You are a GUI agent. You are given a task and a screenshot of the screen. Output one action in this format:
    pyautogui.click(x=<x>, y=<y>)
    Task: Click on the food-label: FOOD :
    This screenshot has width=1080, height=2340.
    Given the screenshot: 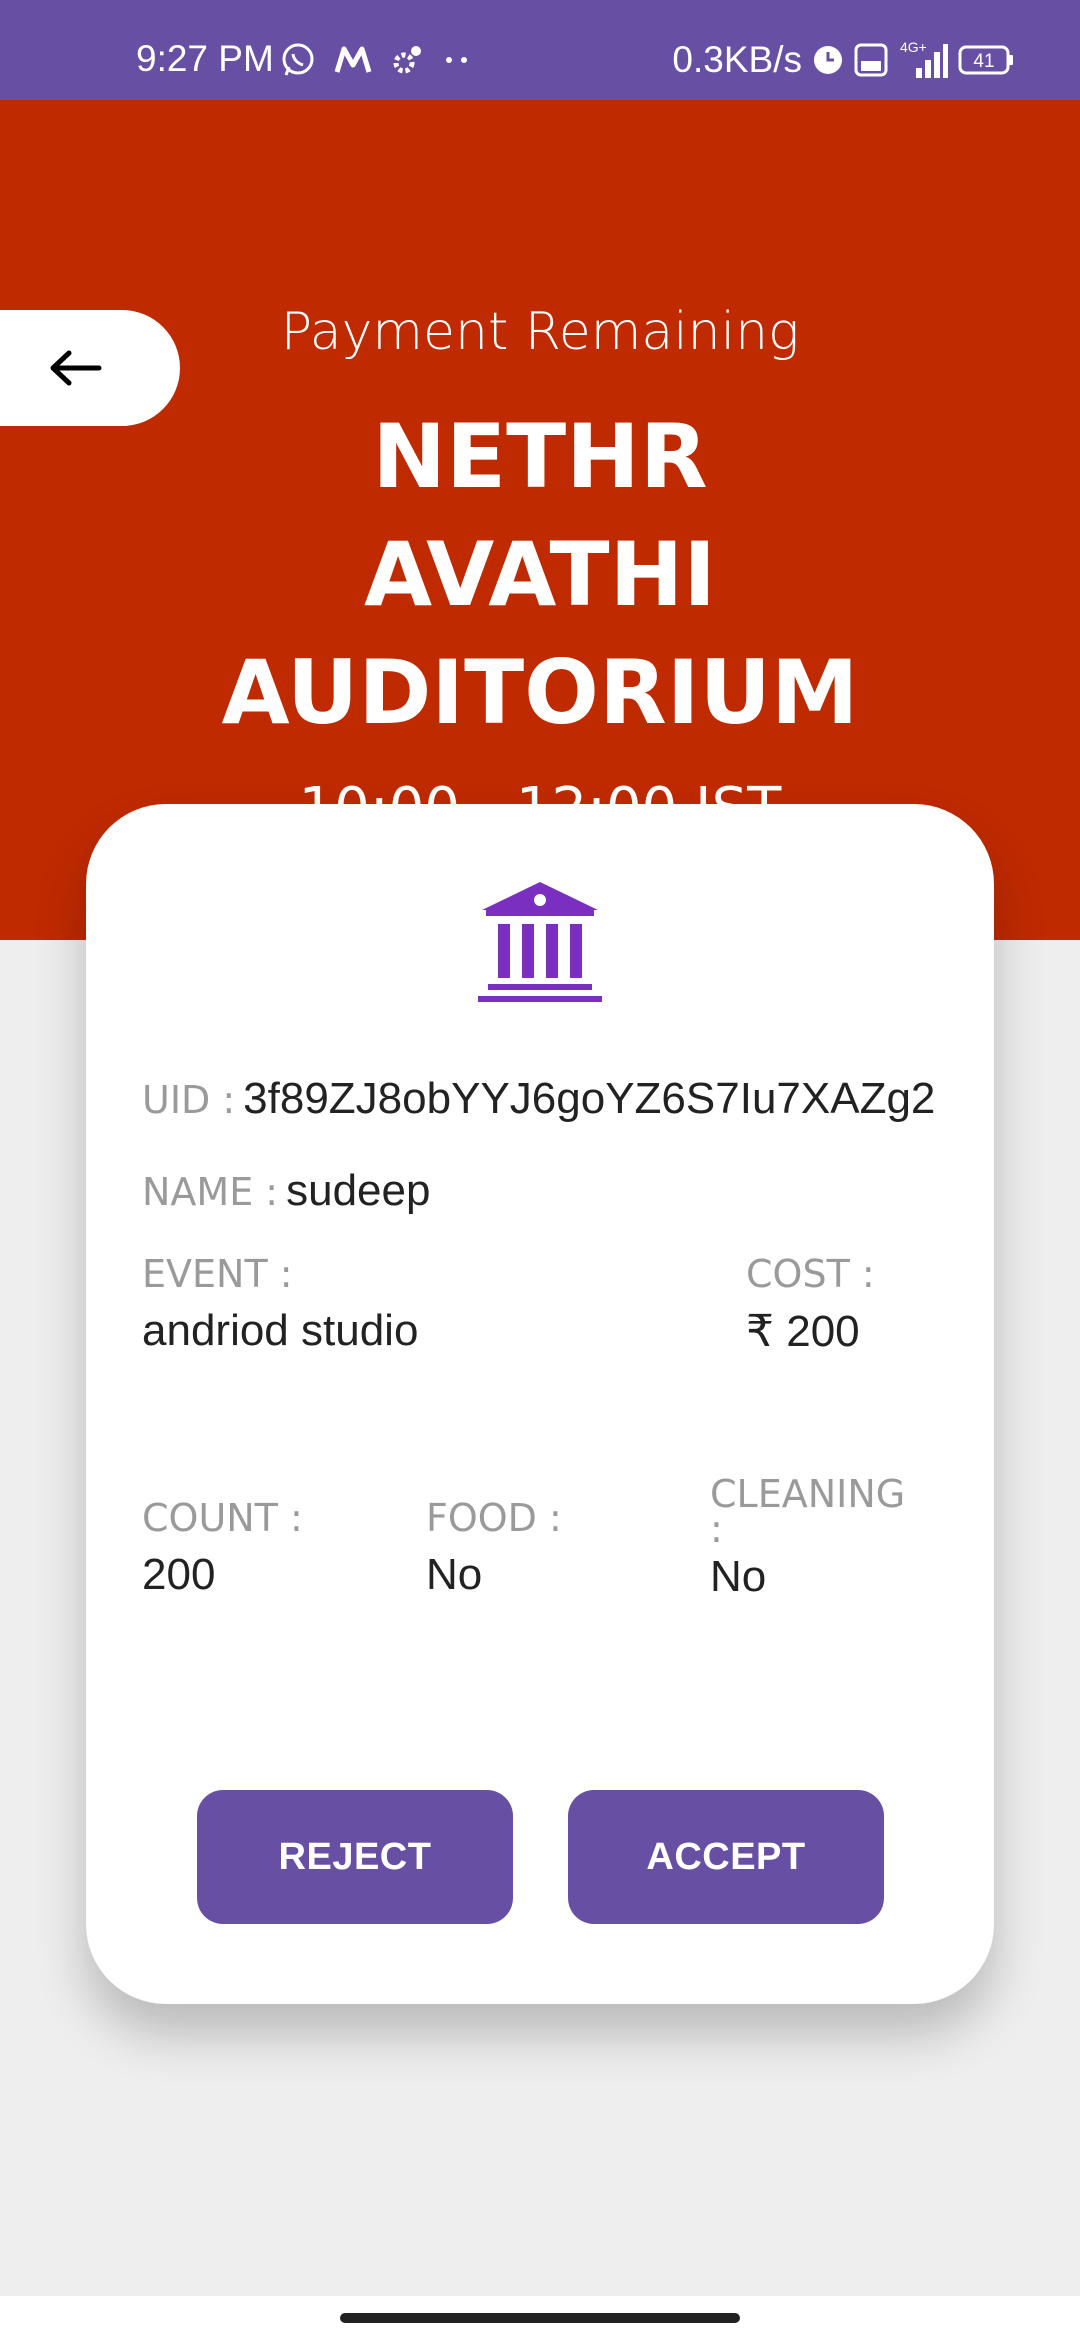 What is the action you would take?
    pyautogui.click(x=494, y=1518)
    